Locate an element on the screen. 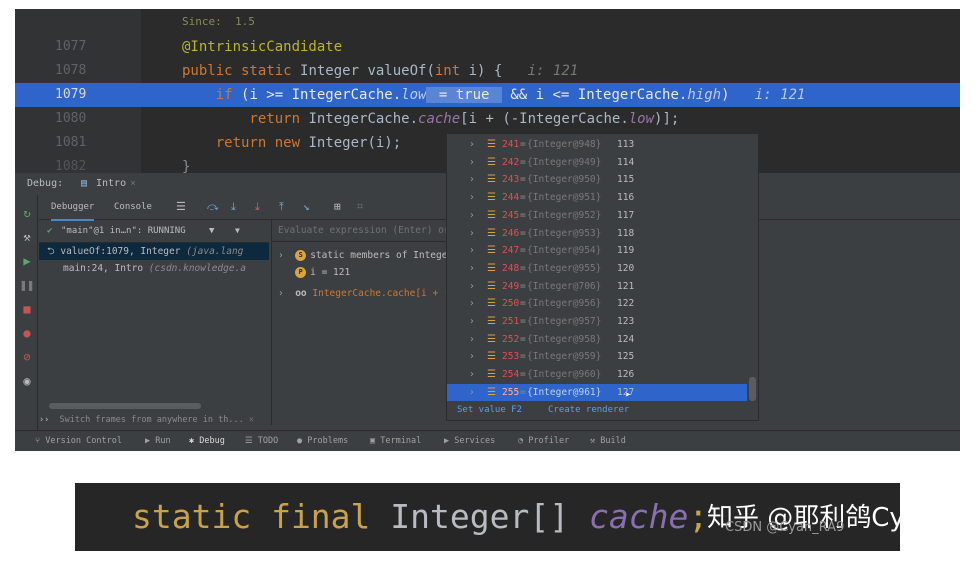 The image size is (980, 561). force-step-into-icon: ⤓ is located at coordinates (257, 207).